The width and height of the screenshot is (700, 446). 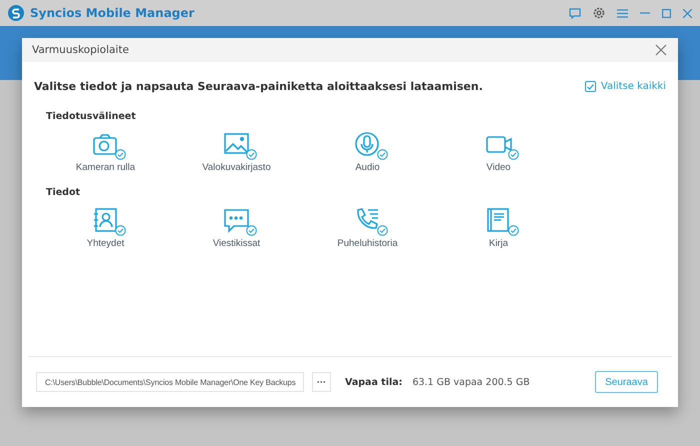 What do you see at coordinates (590, 87) in the screenshot?
I see `check-icon` at bounding box center [590, 87].